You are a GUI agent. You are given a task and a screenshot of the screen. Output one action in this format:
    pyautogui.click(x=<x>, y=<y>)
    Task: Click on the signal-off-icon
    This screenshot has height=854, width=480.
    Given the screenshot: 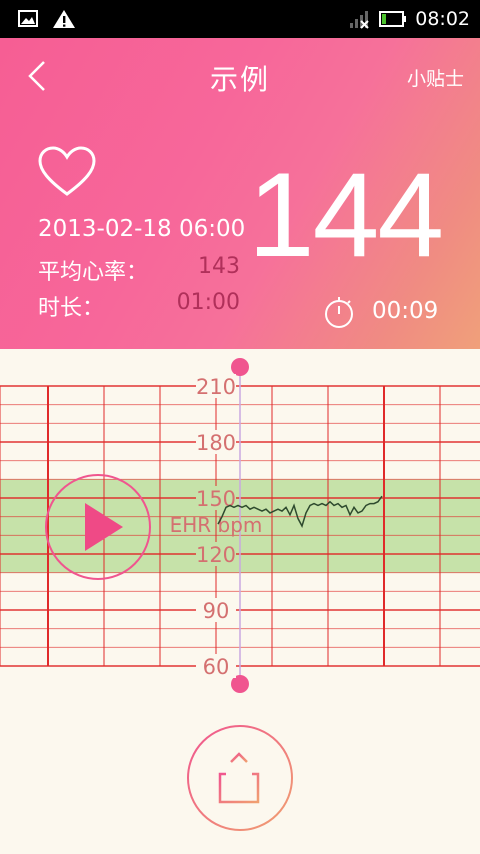 What is the action you would take?
    pyautogui.click(x=359, y=20)
    